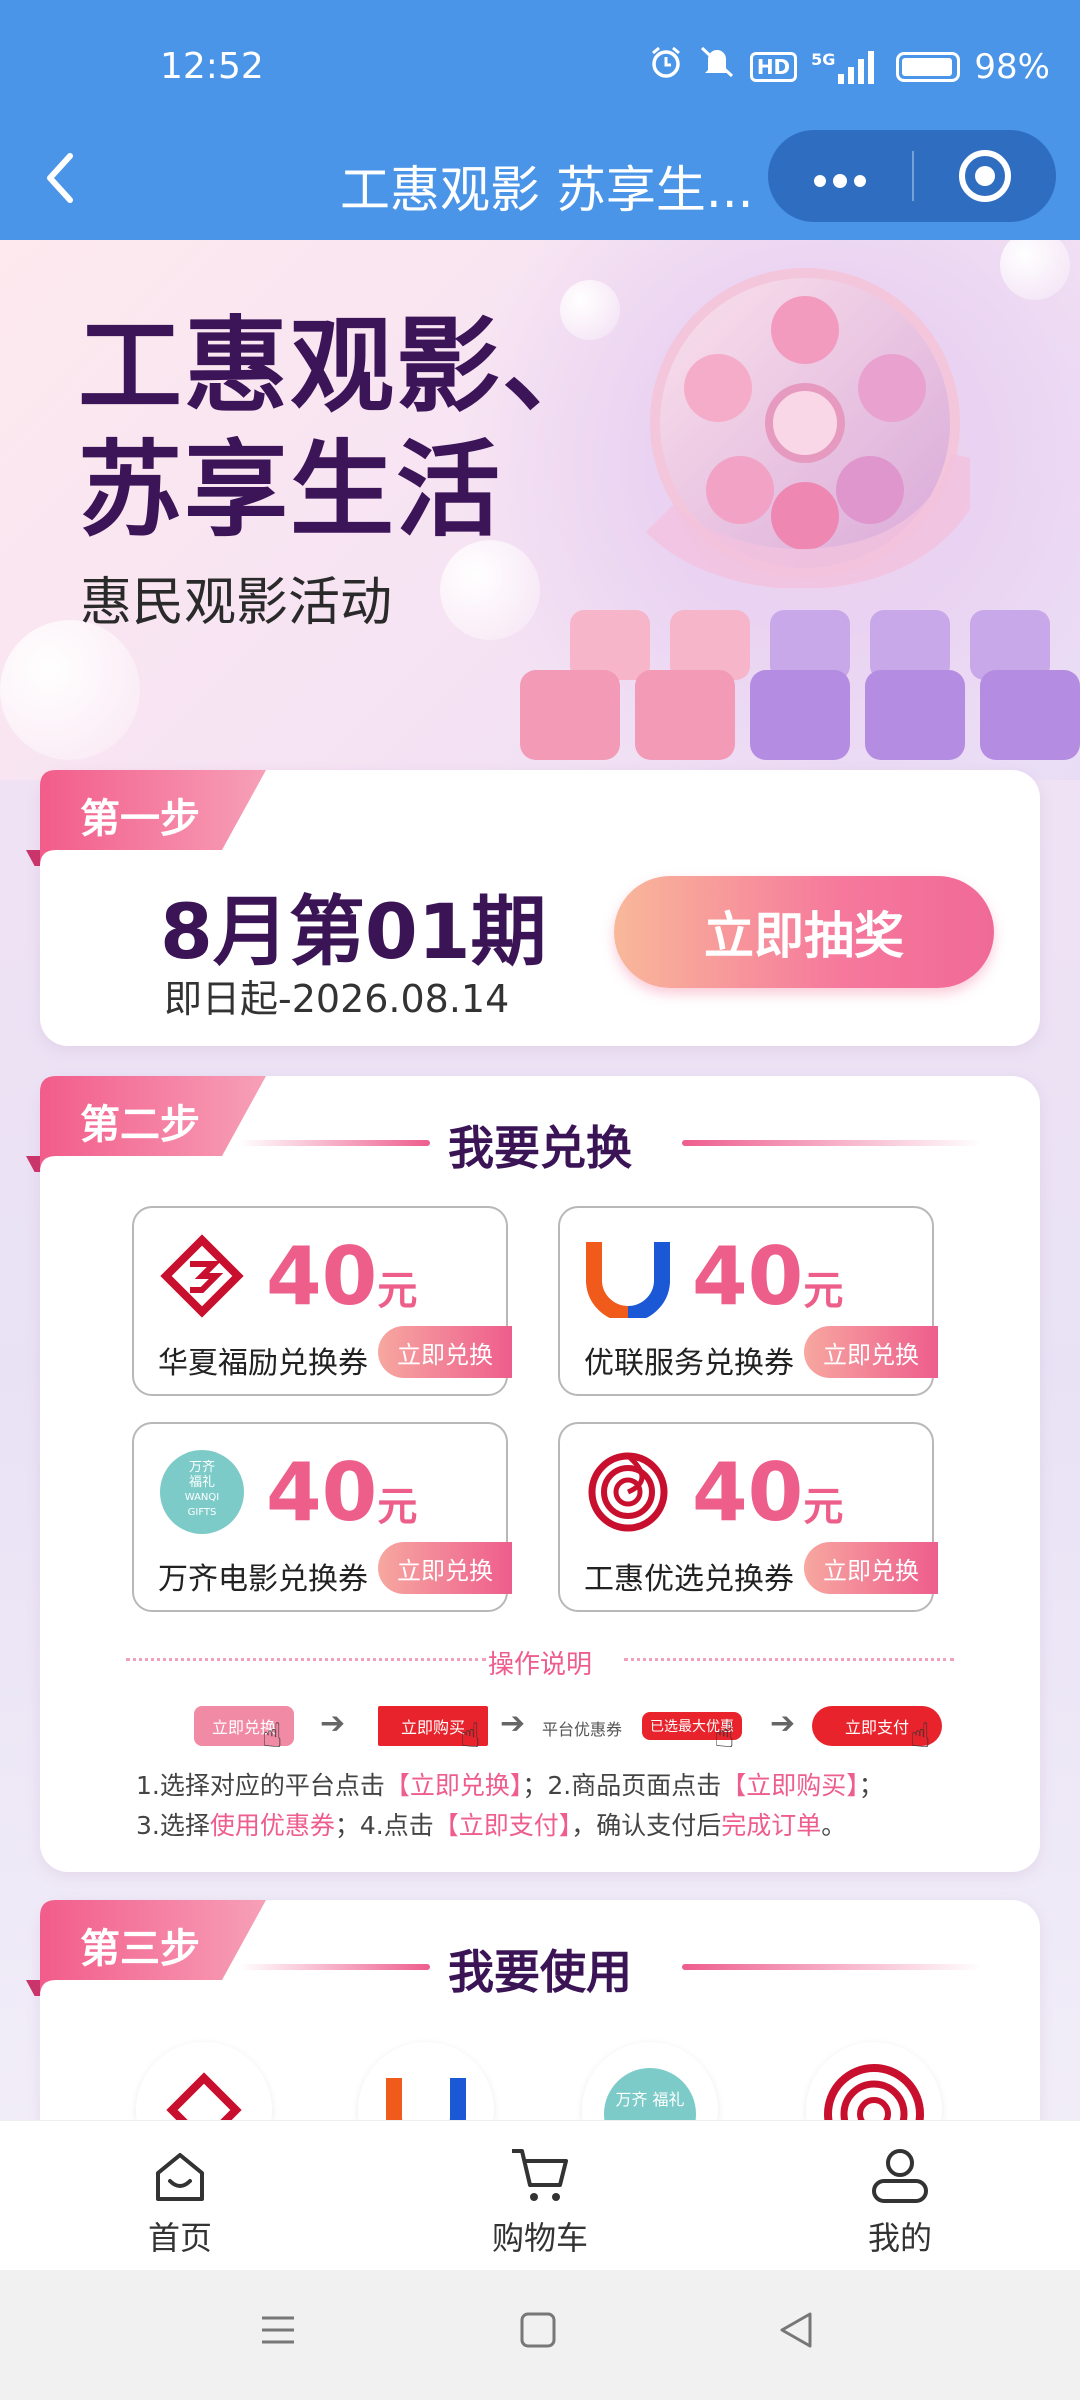 Image resolution: width=1080 pixels, height=2400 pixels. Describe the element at coordinates (502, 1825) in the screenshot. I see `instr-highlight: 【立即支付】` at that location.